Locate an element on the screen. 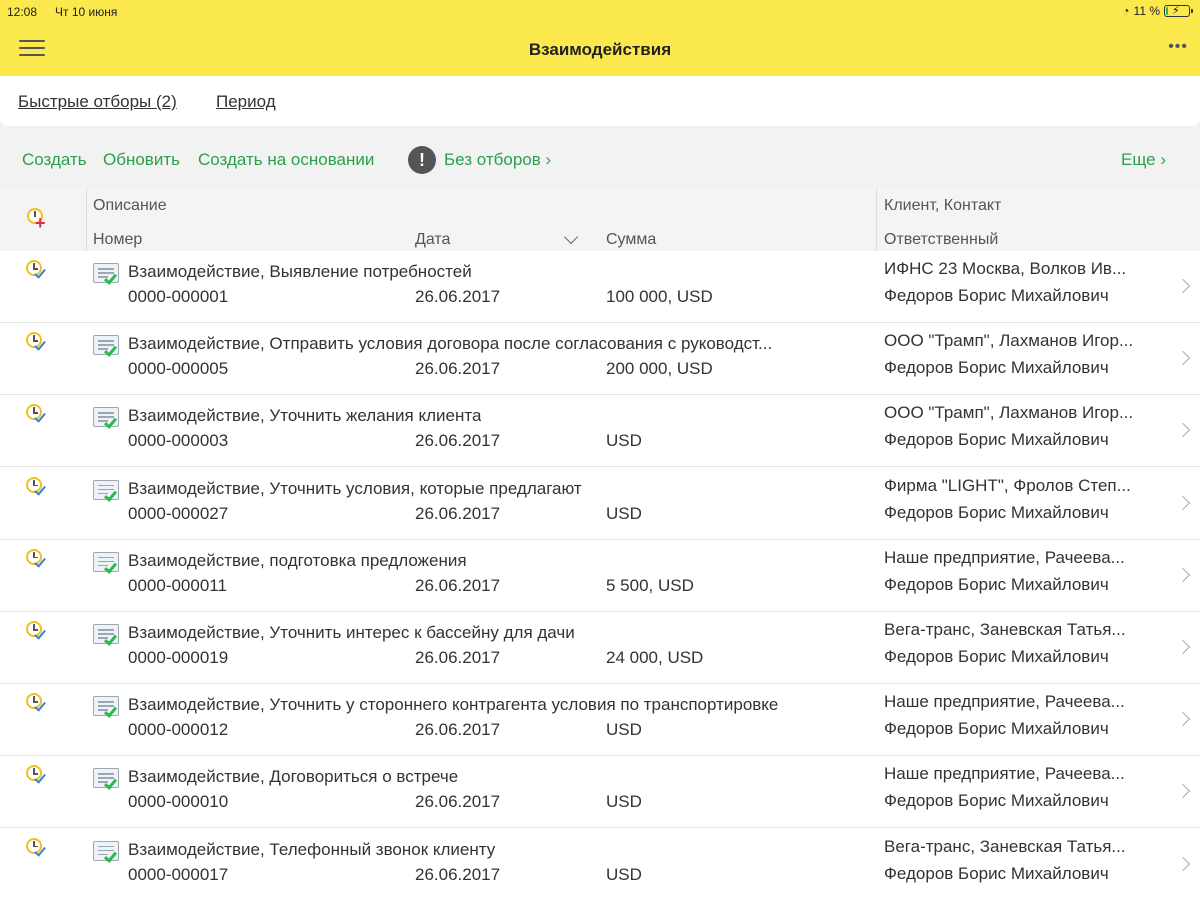 This screenshot has width=1200, height=900. row-sum: 24 000, USD is located at coordinates (655, 657).